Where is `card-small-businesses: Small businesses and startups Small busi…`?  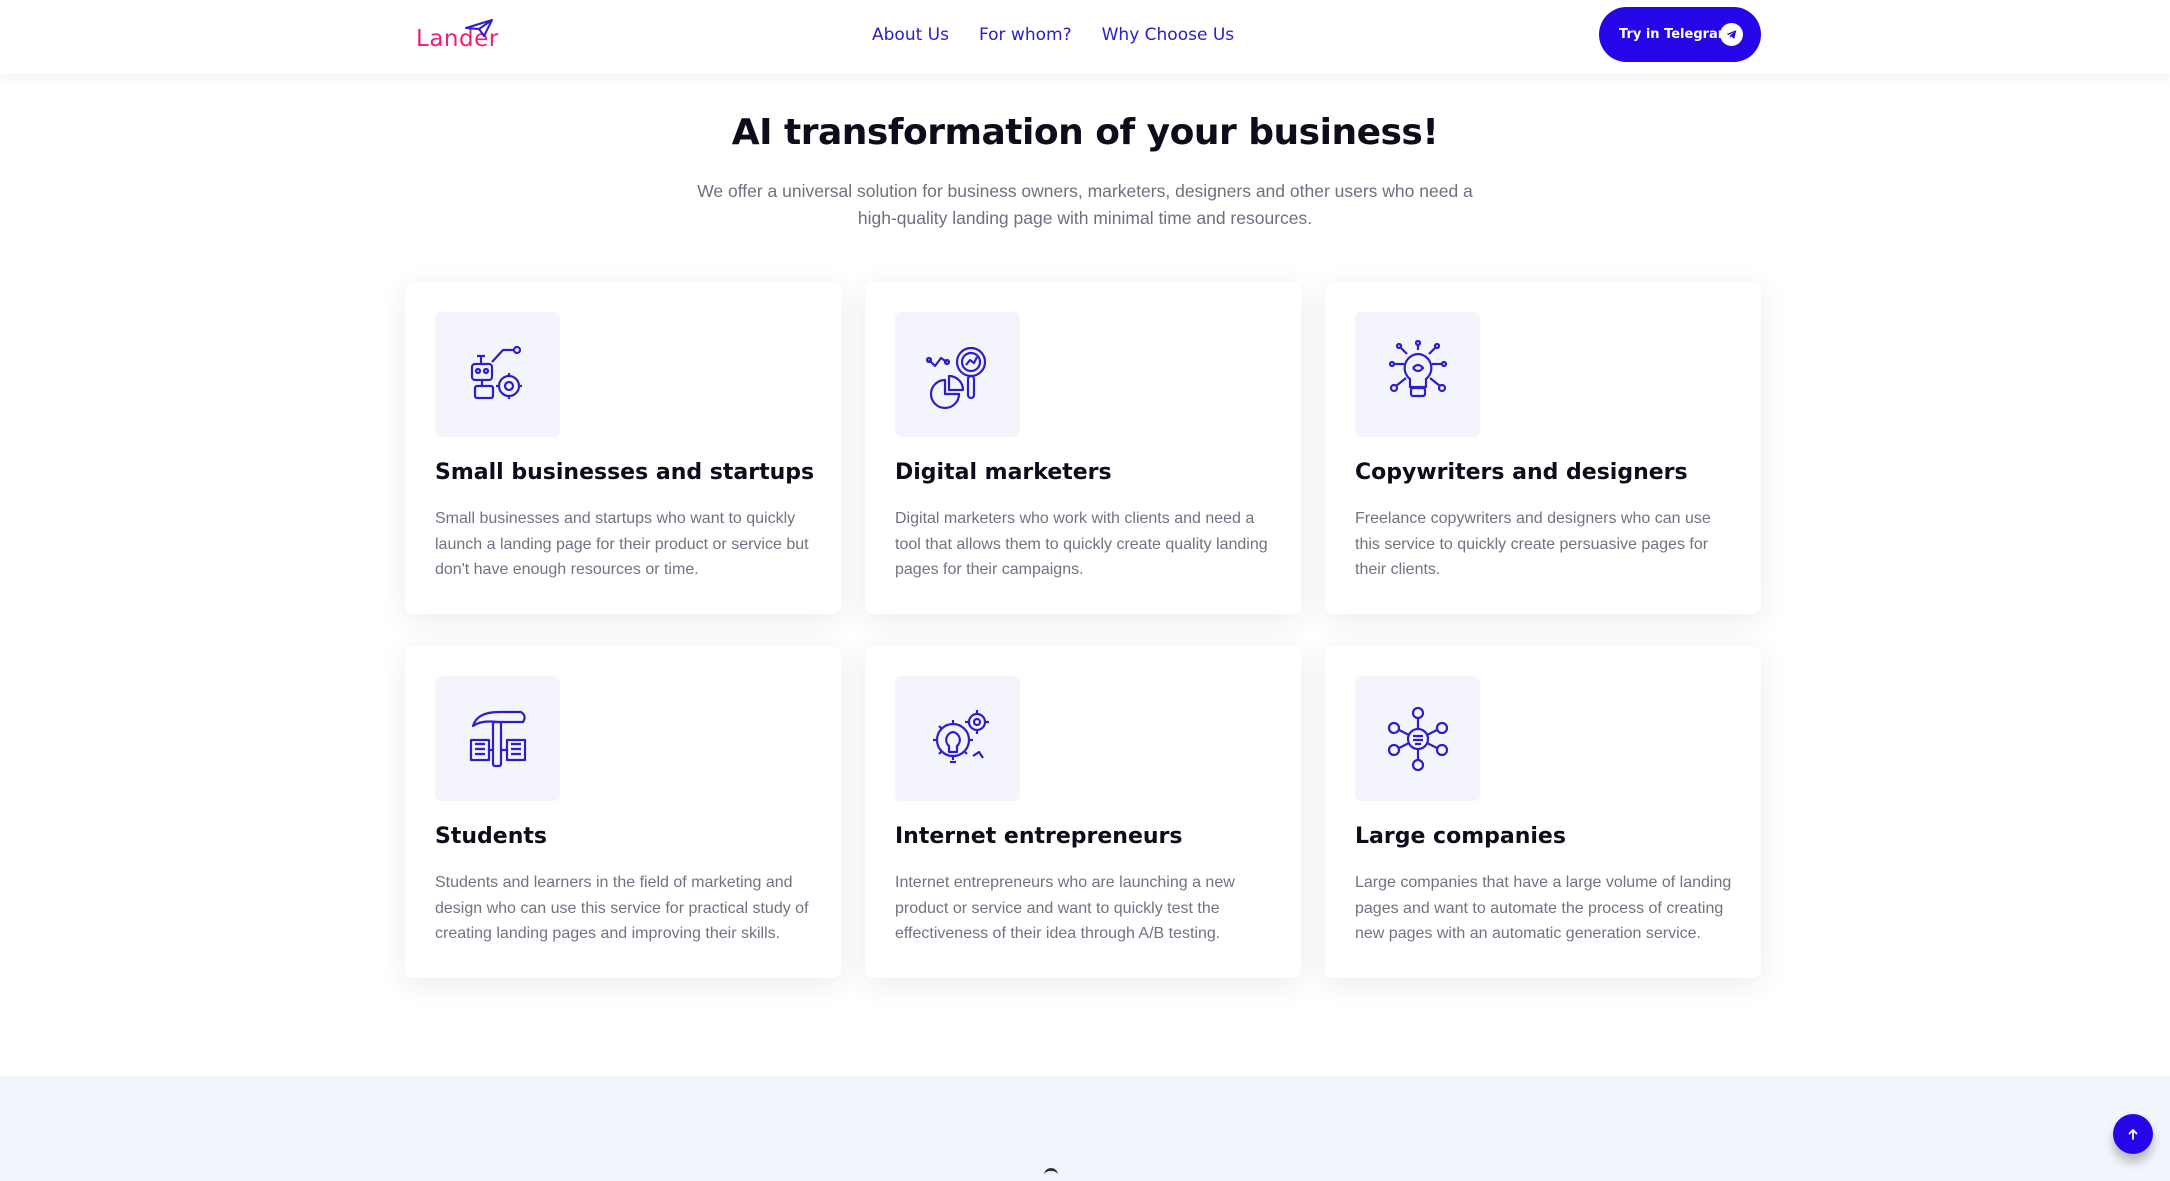
card-small-businesses: Small businesses and startups Small busi… is located at coordinates (623, 448).